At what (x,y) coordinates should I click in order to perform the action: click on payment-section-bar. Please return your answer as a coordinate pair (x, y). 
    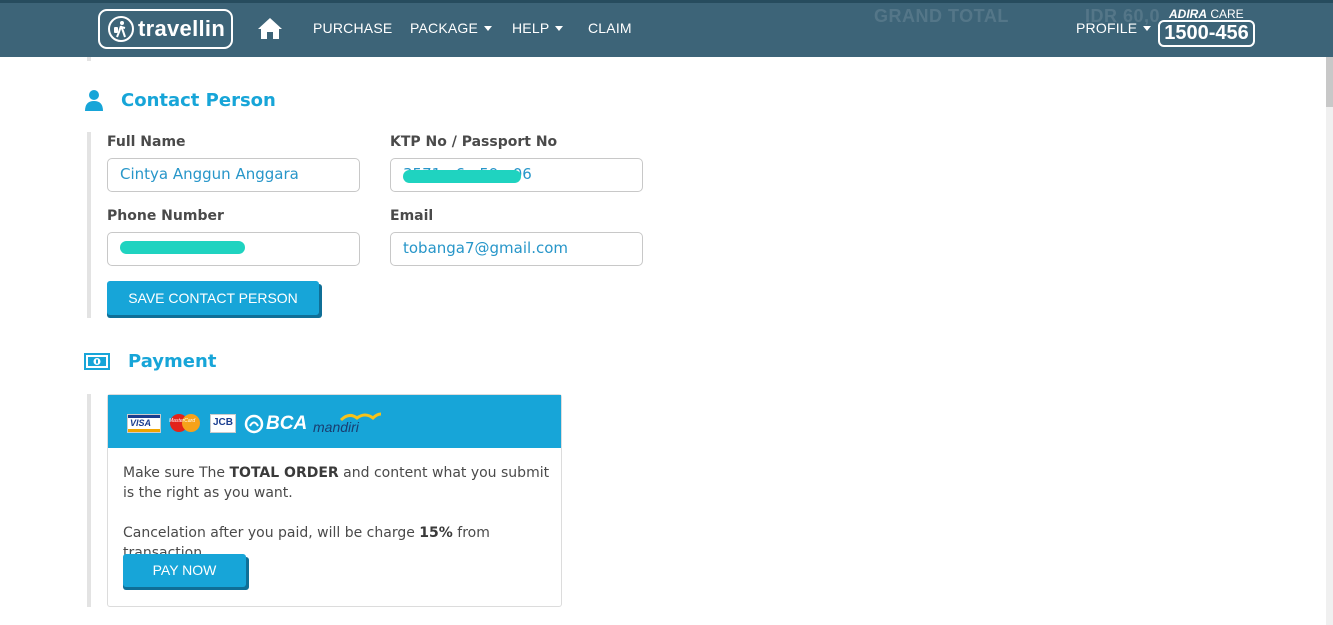
    Looking at the image, I should click on (89, 500).